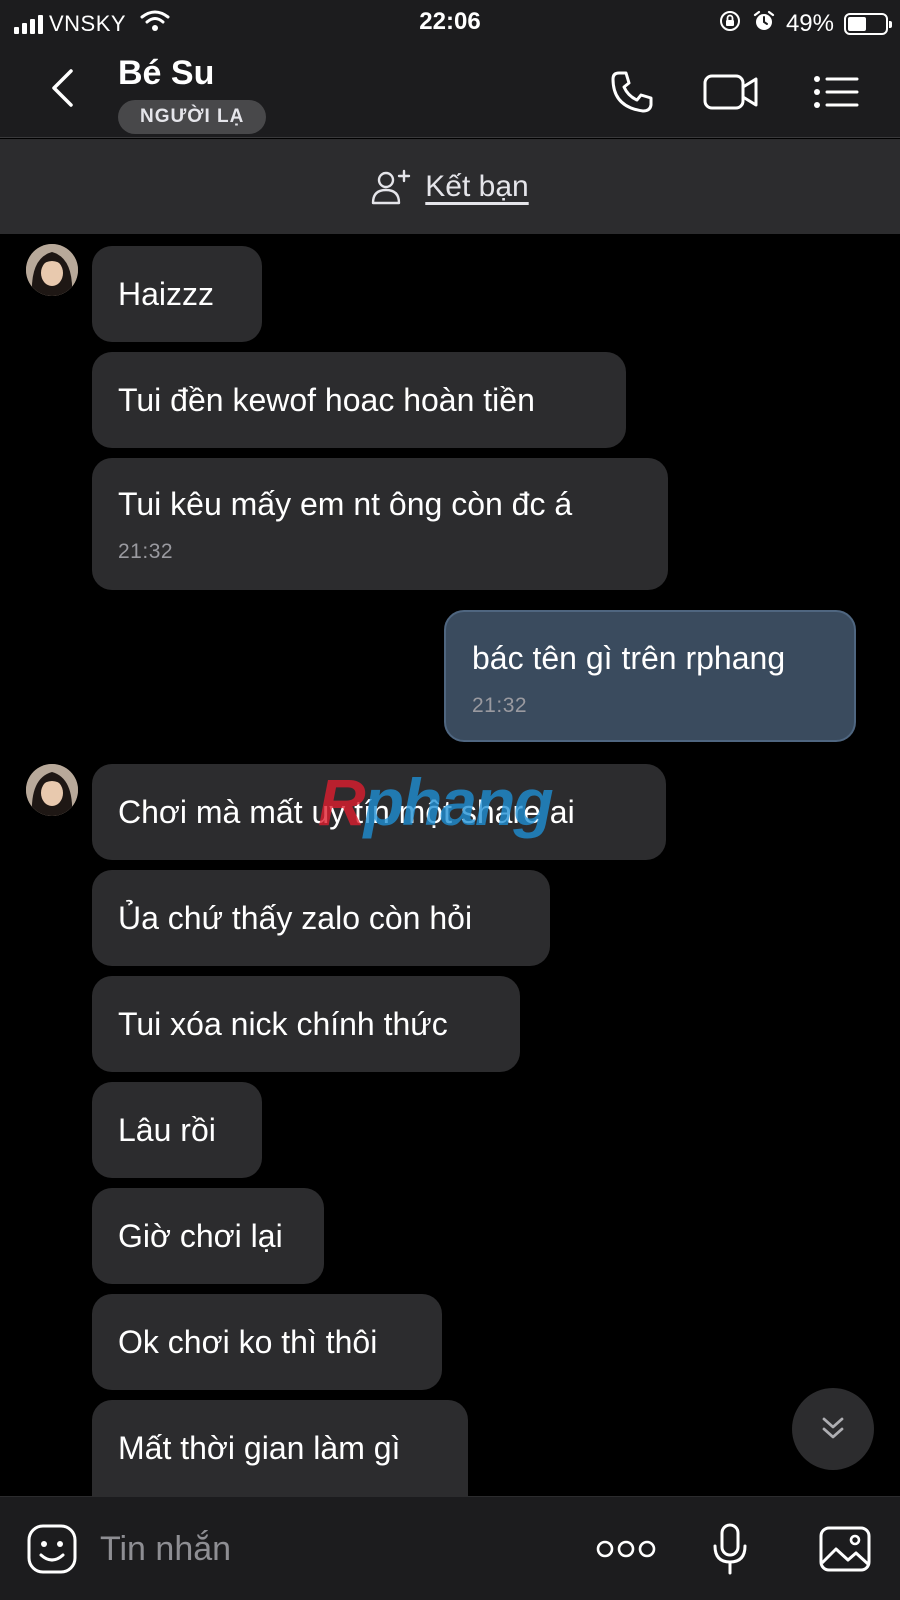 The image size is (900, 1600). I want to click on call-button, so click(632, 92).